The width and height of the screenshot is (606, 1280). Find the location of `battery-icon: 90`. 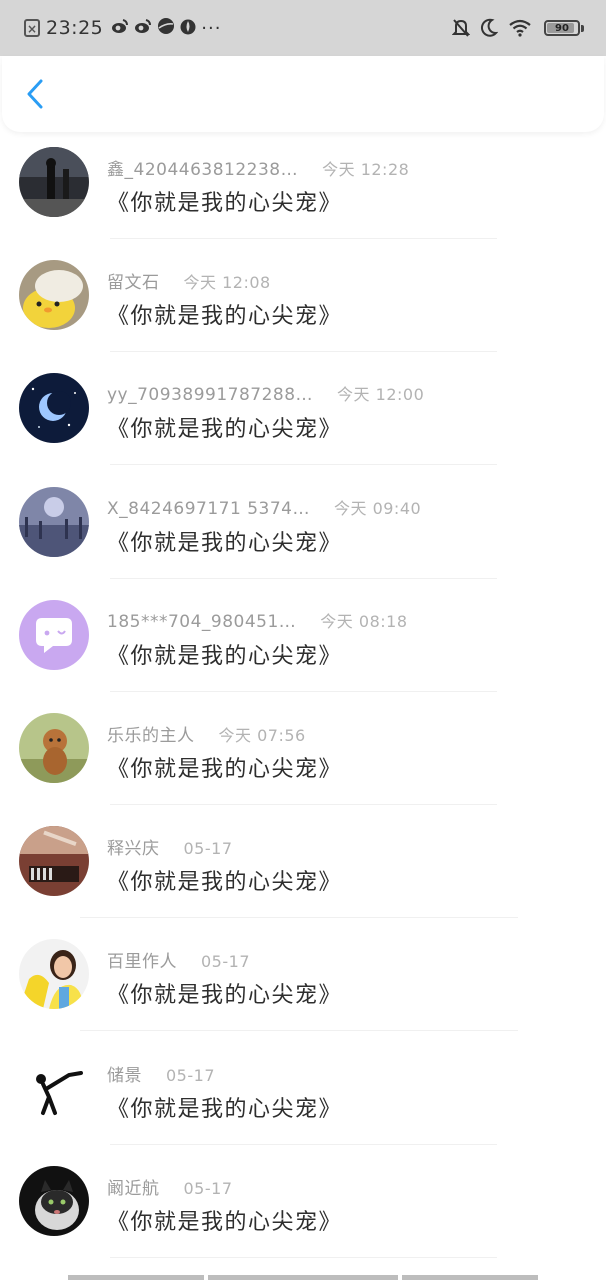

battery-icon: 90 is located at coordinates (562, 28).